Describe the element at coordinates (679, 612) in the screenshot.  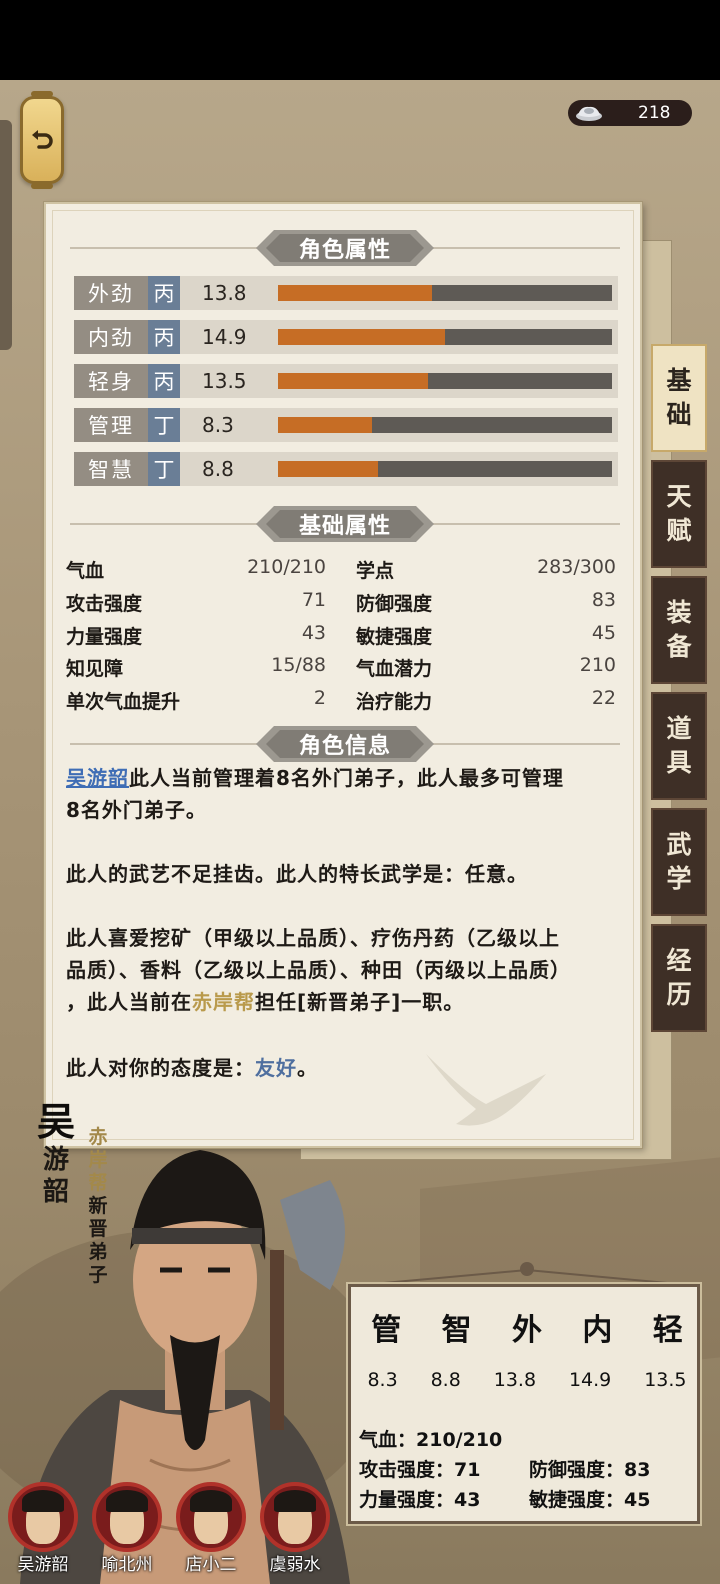
I see `tab-char: 装` at that location.